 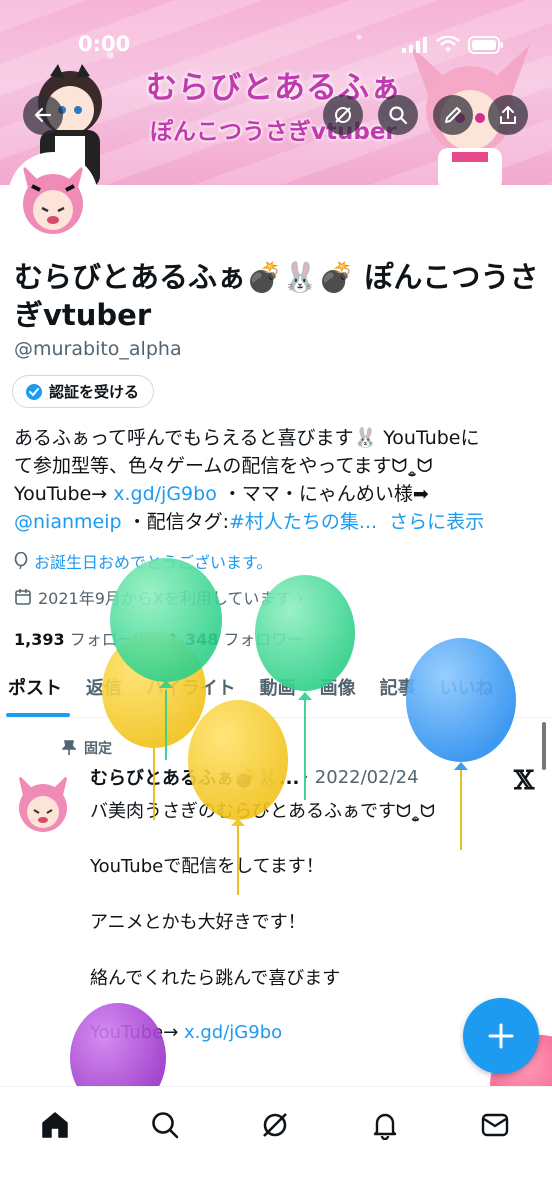 What do you see at coordinates (524, 781) in the screenshot?
I see `x-logo-icon: 𝕏` at bounding box center [524, 781].